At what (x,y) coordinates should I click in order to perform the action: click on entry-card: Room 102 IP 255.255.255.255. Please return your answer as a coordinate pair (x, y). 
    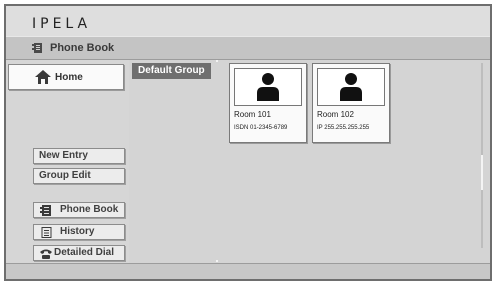
    Looking at the image, I should click on (351, 103).